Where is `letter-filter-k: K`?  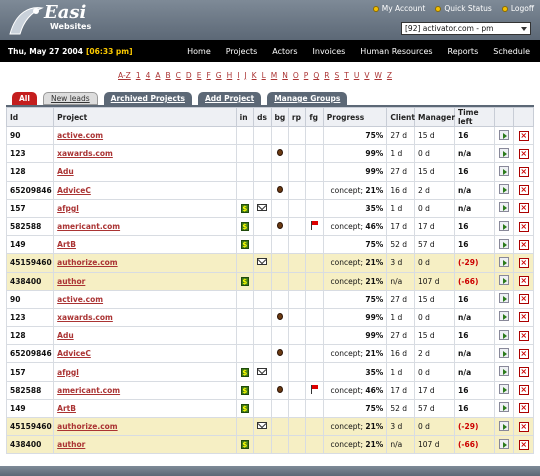
letter-filter-k: K is located at coordinates (254, 75).